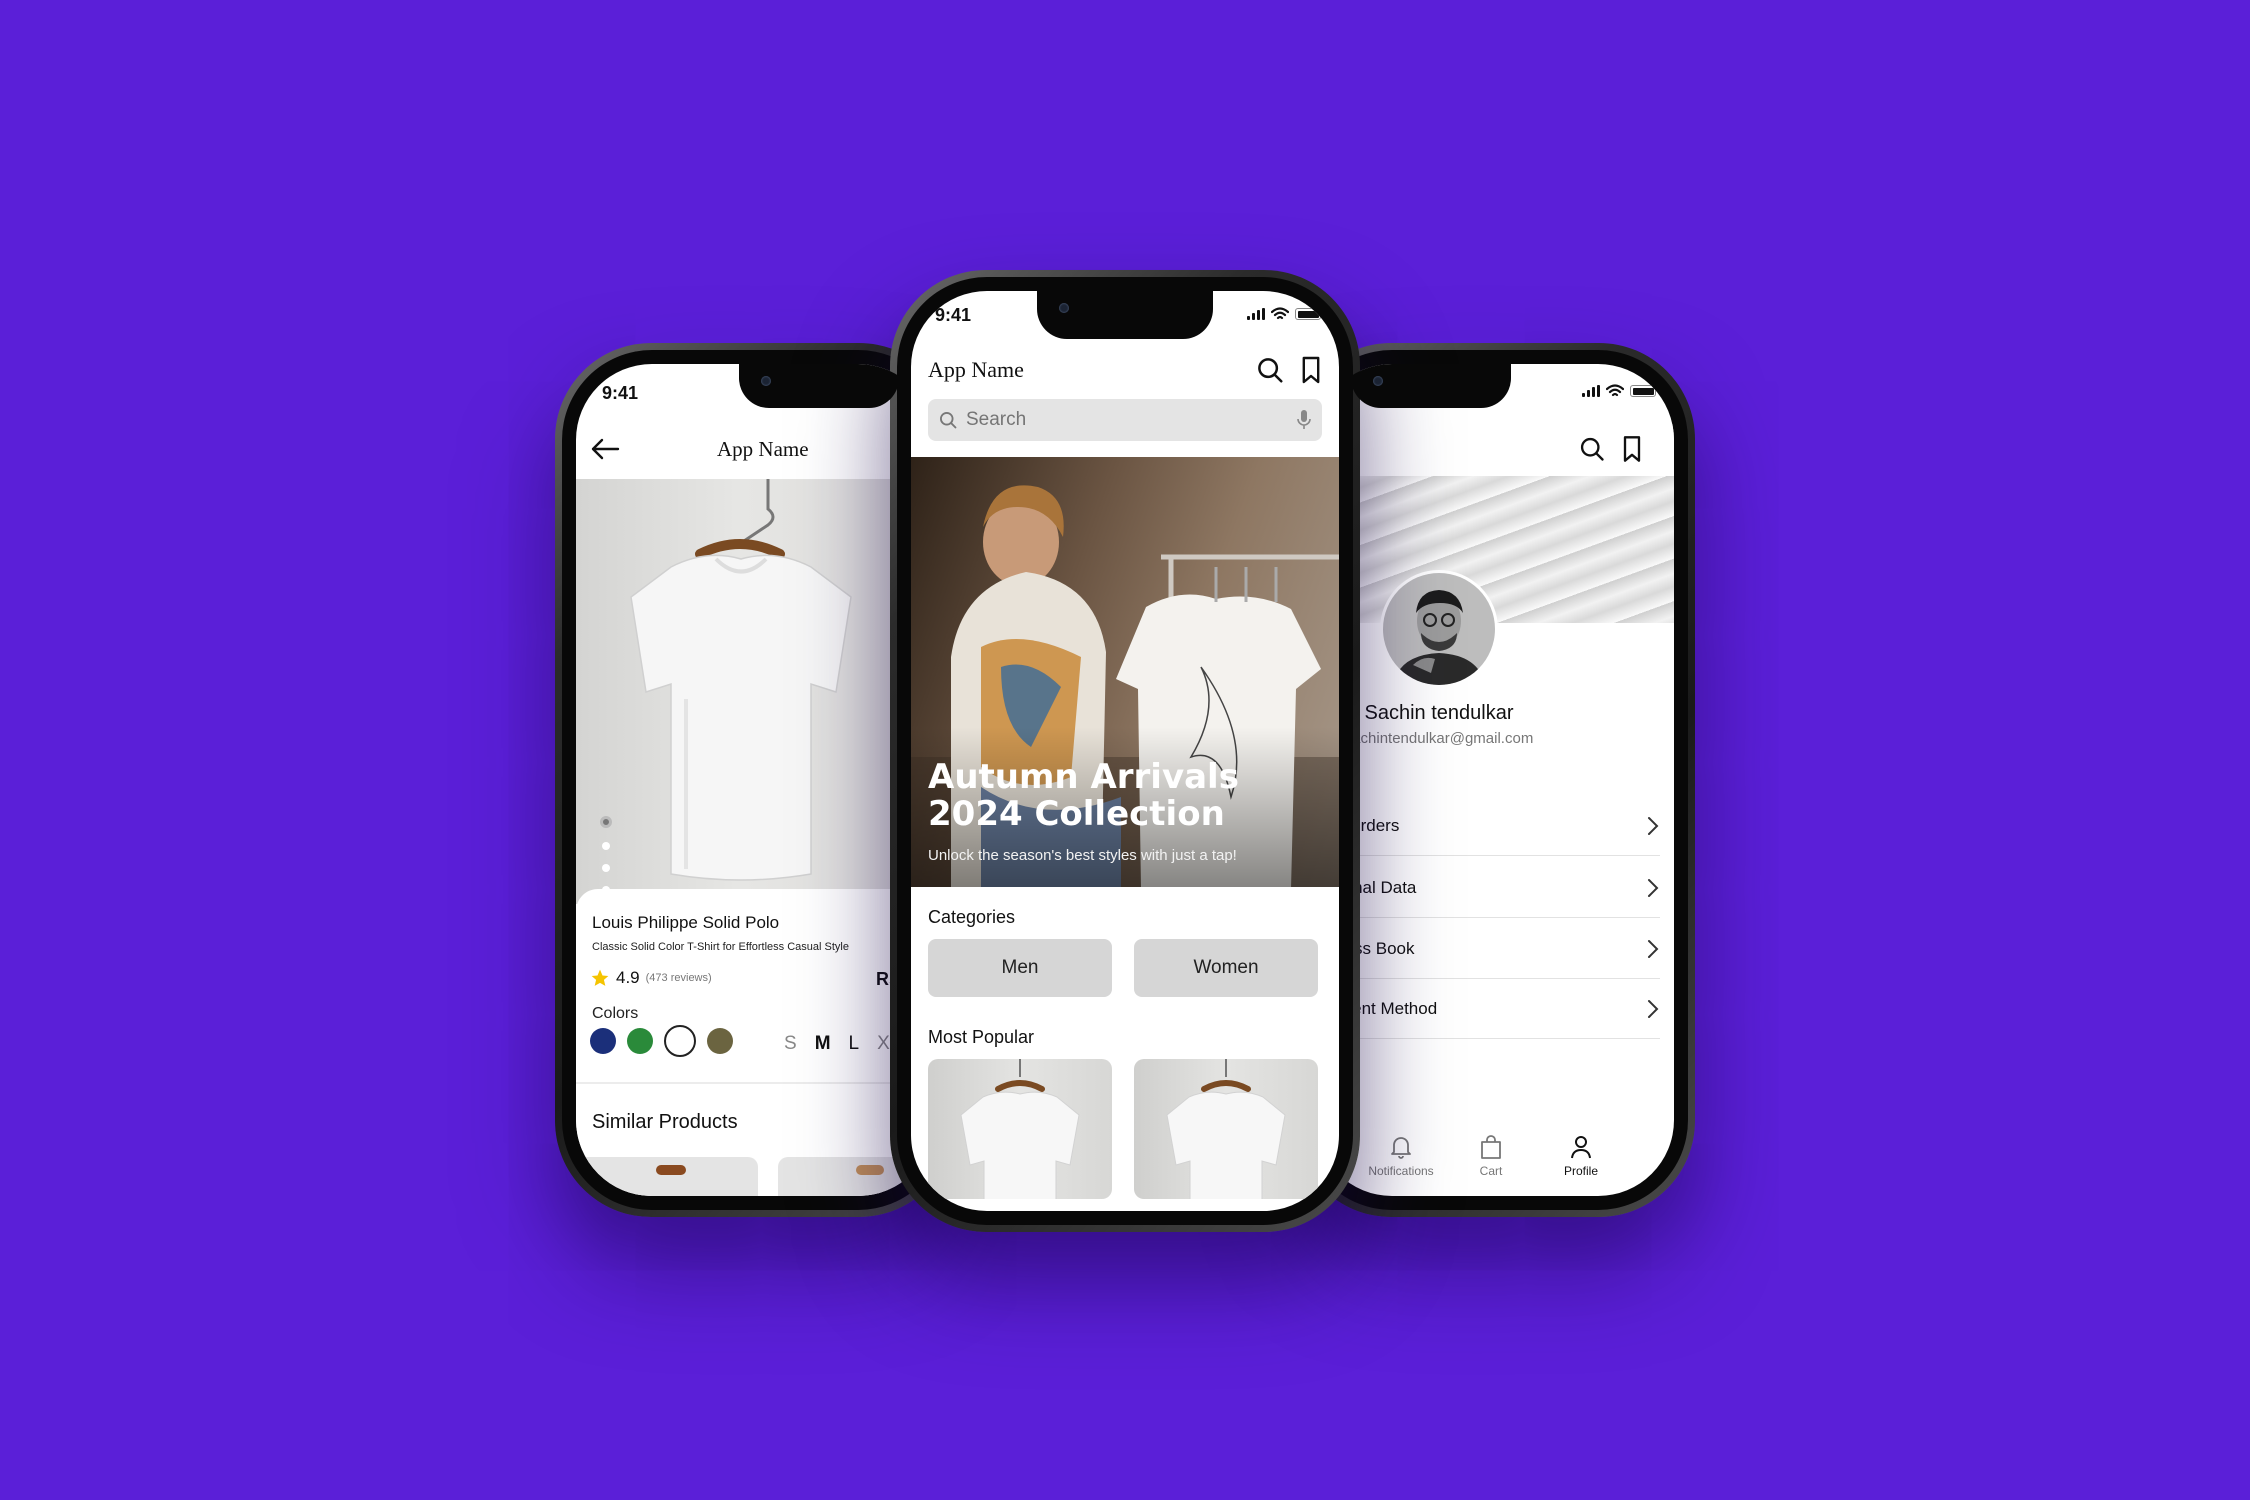 Image resolution: width=2250 pixels, height=1500 pixels. What do you see at coordinates (603, 1041) in the screenshot?
I see `color-swatch-navy` at bounding box center [603, 1041].